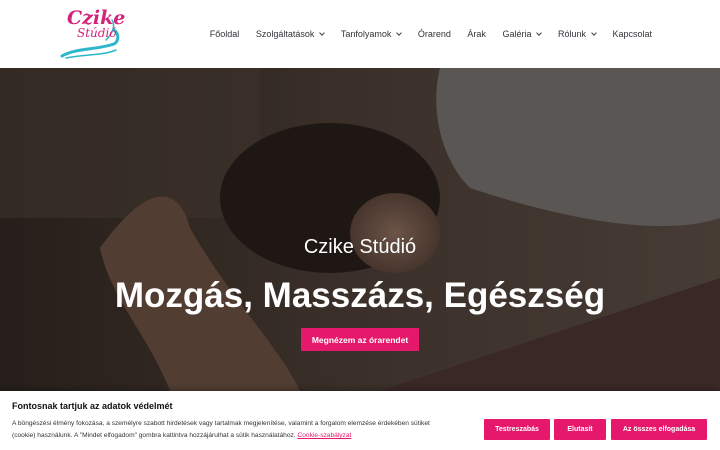  I want to click on nav-item-szolgaltatasok: Szolgáltatások, so click(290, 34).